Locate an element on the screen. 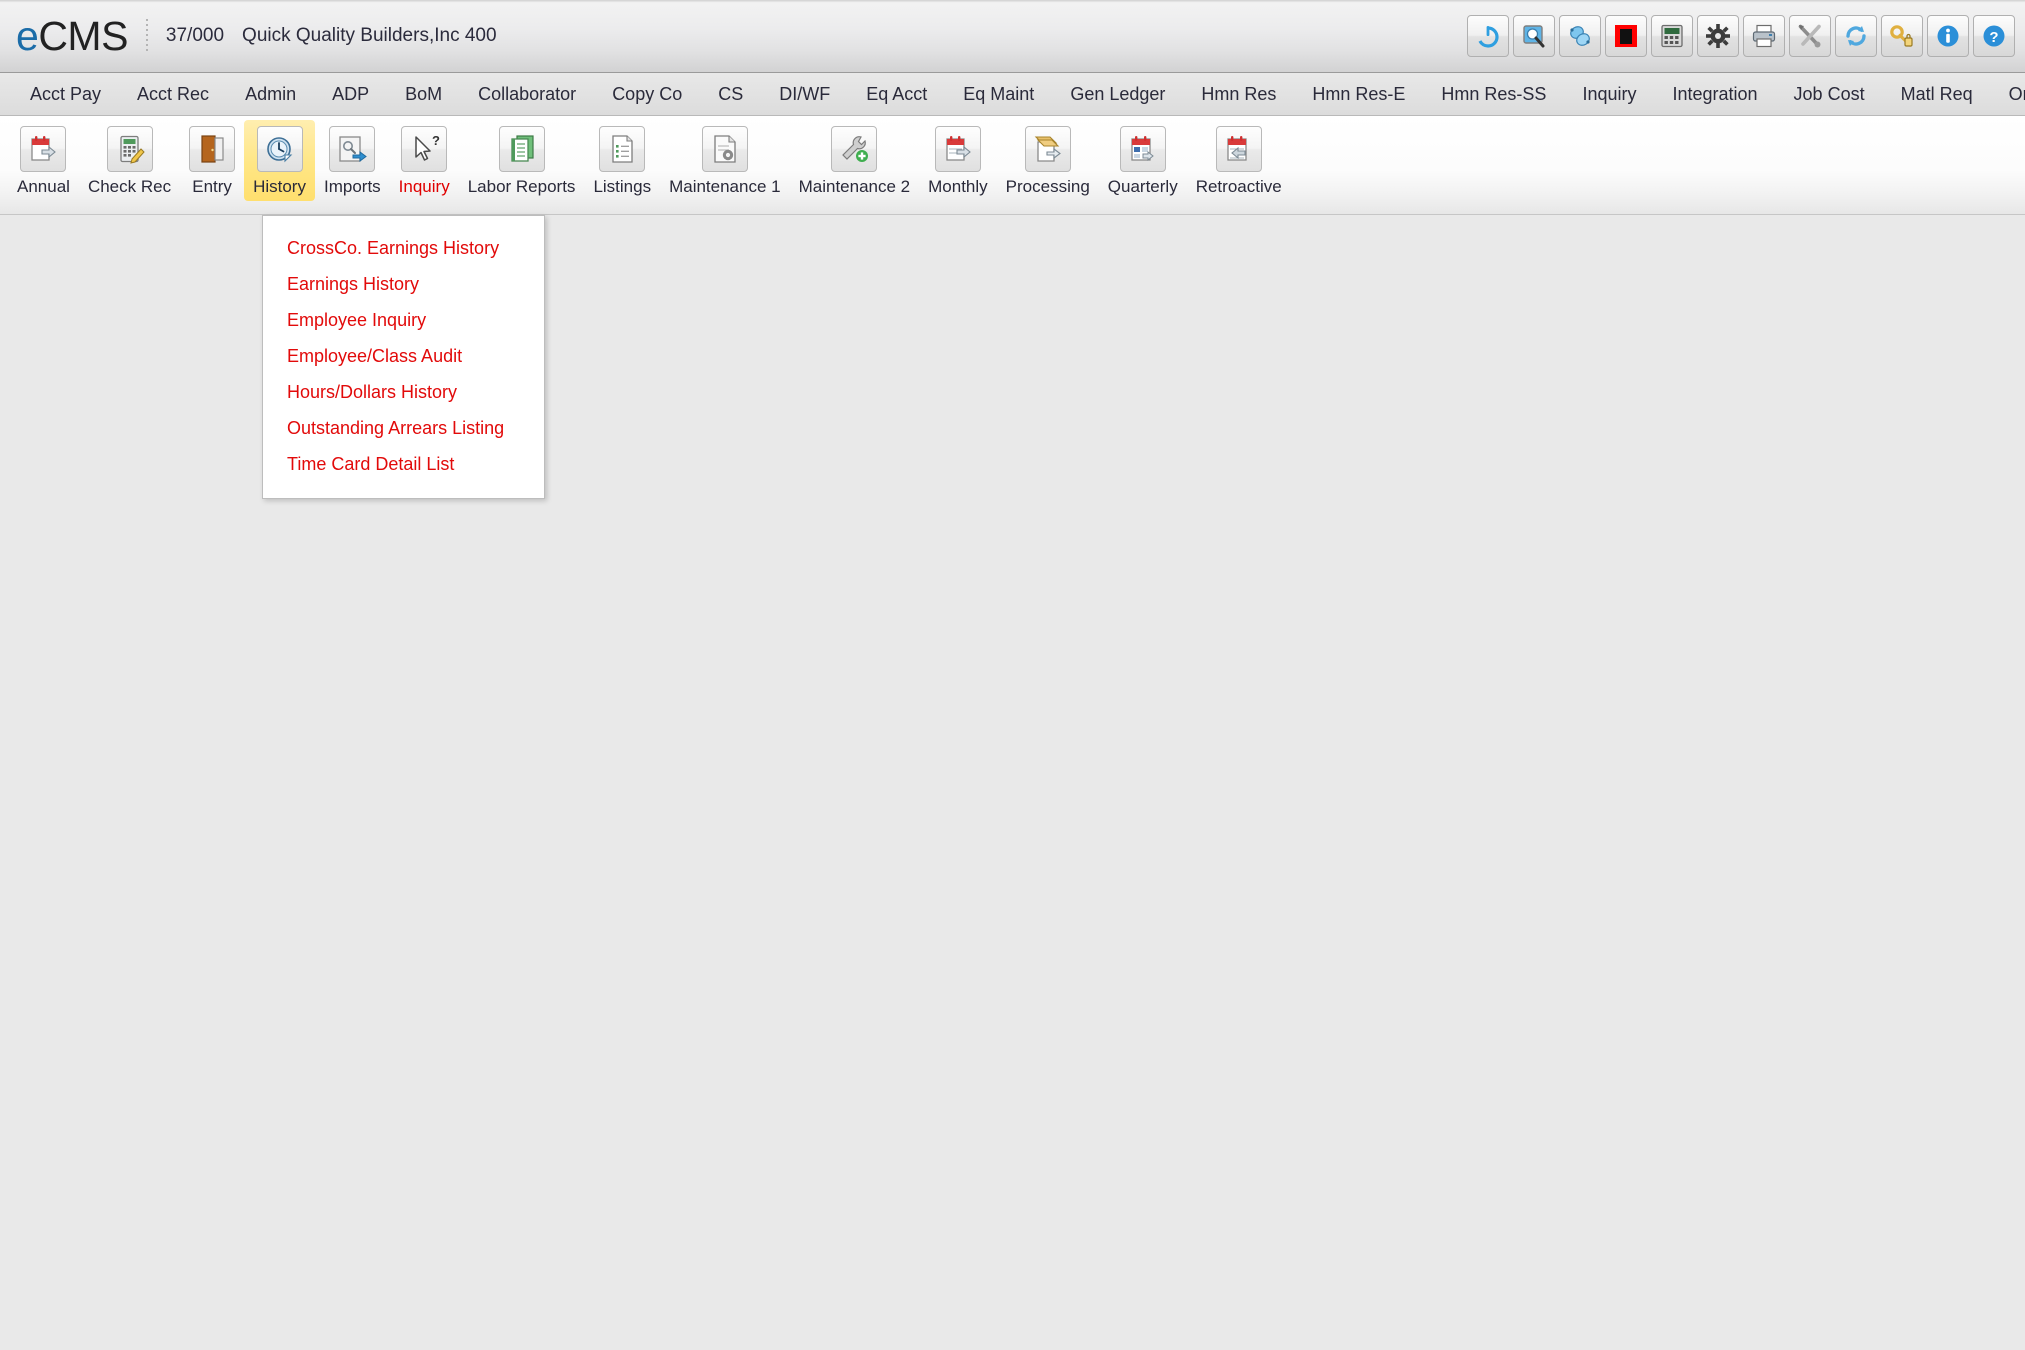  ribbon-button-annual: Annual is located at coordinates (43, 160).